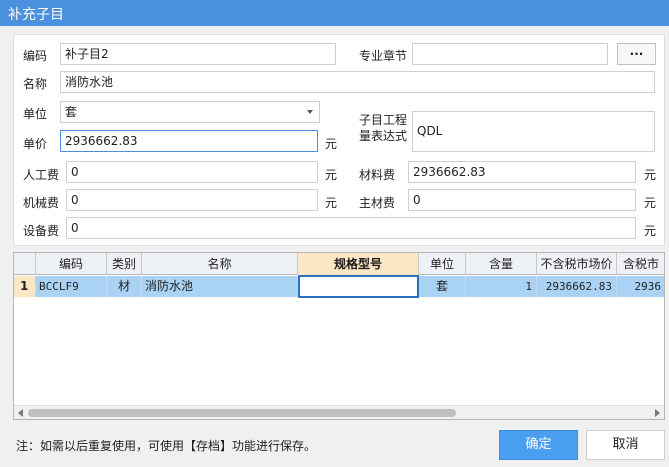  I want to click on machine-currency: 元, so click(331, 203).